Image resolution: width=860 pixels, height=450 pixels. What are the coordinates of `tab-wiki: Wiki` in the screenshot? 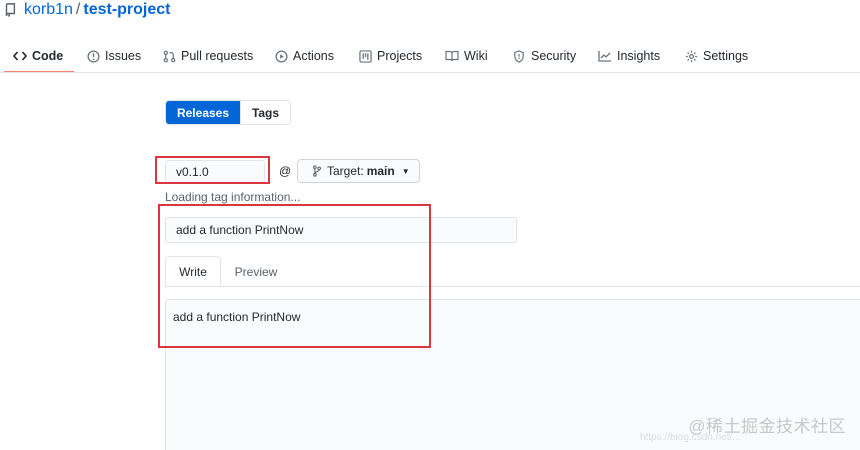 It's located at (466, 56).